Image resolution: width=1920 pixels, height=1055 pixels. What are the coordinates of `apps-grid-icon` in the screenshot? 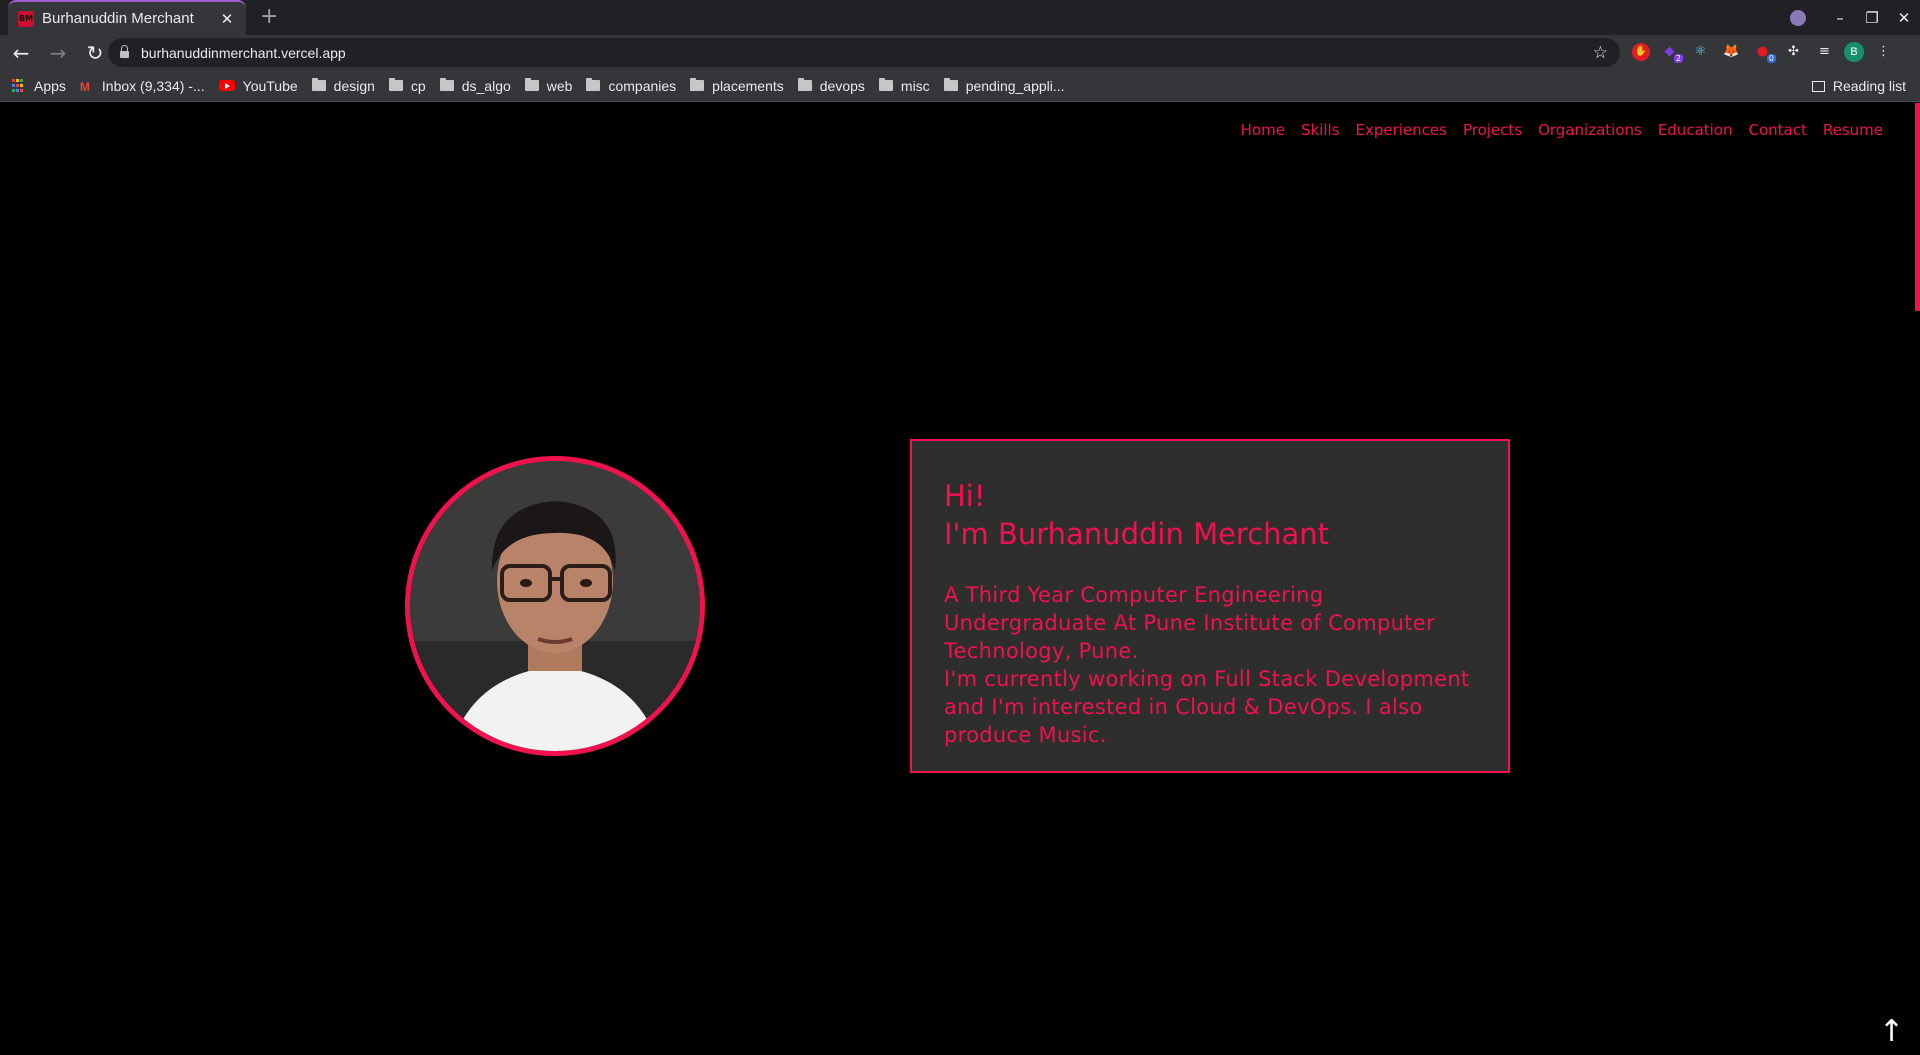 It's located at (19, 85).